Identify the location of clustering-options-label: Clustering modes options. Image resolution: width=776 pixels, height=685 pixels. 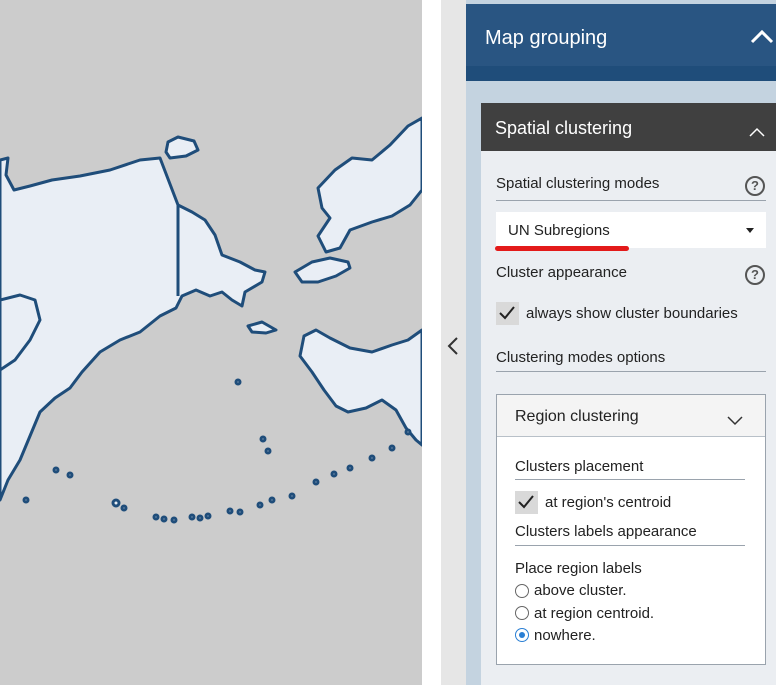
(581, 357).